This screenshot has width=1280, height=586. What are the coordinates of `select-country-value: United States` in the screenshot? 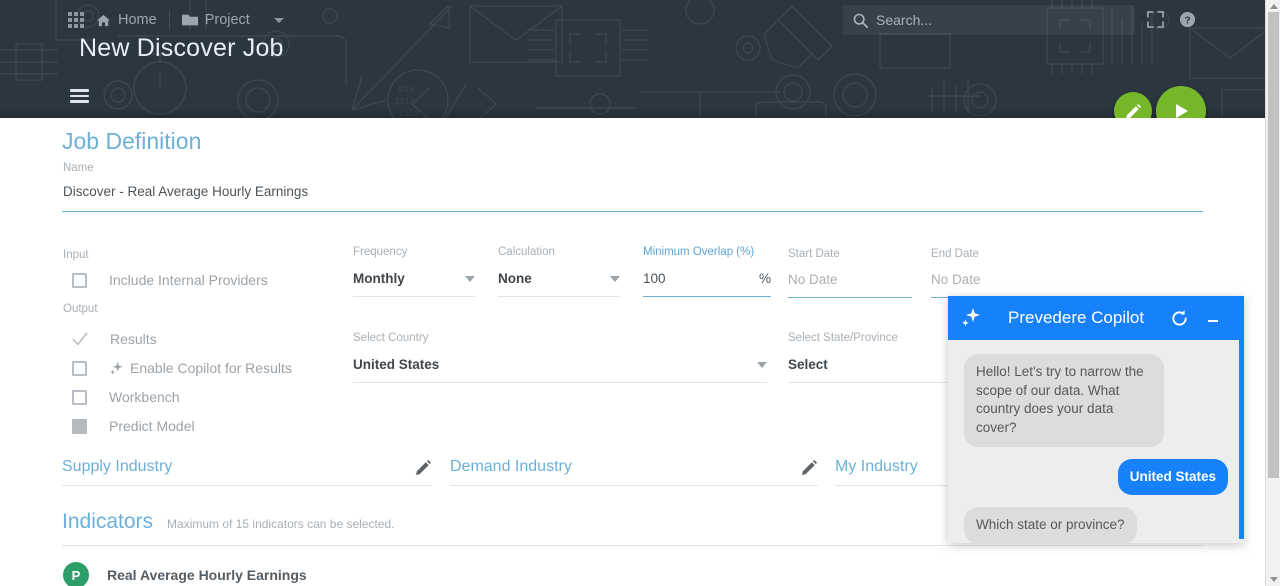 It's located at (396, 364).